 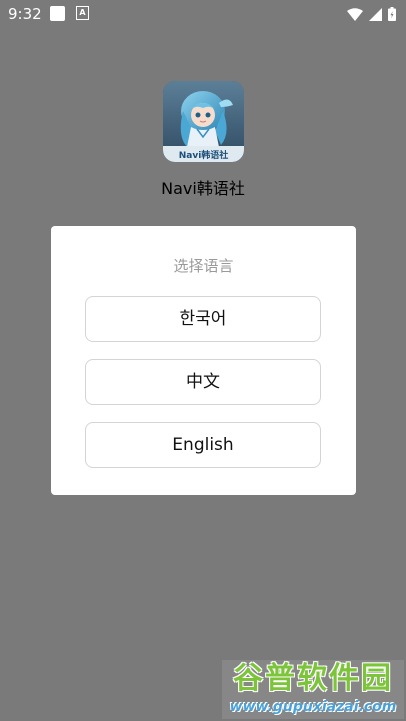 What do you see at coordinates (392, 14) in the screenshot?
I see `battery-icon` at bounding box center [392, 14].